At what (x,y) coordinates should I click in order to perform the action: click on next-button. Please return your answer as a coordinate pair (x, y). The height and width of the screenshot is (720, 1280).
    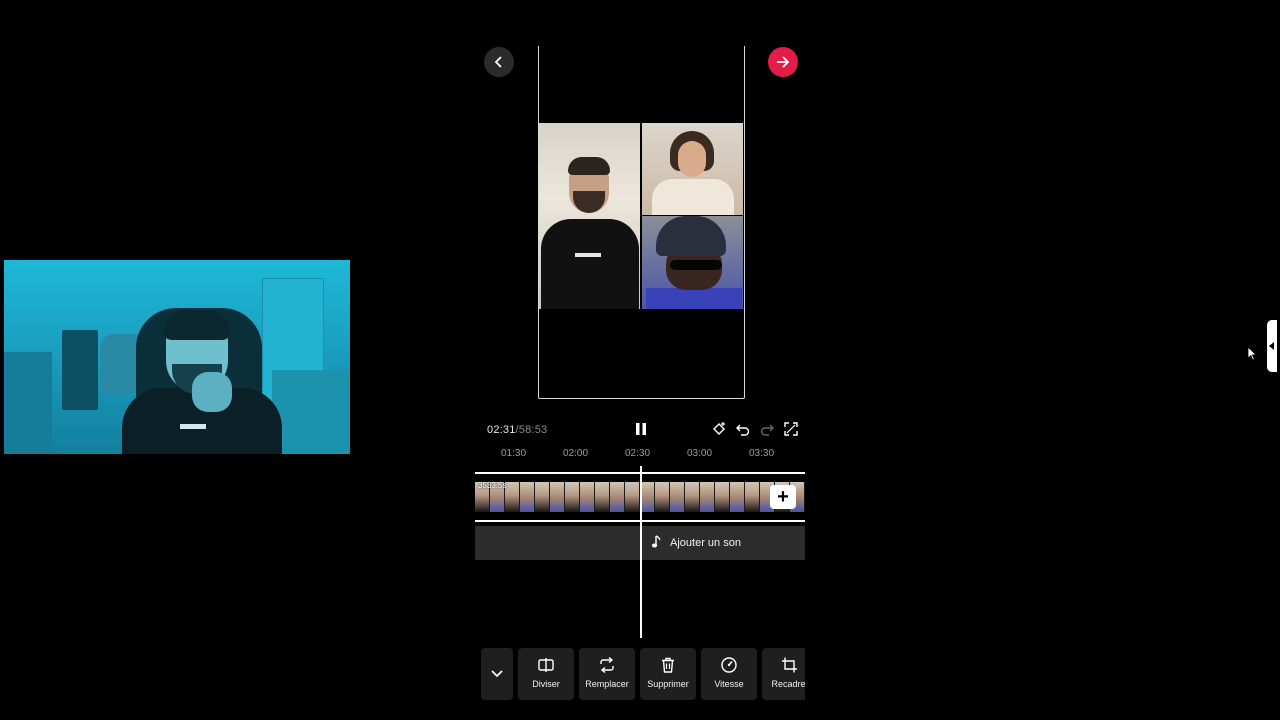
    Looking at the image, I should click on (783, 62).